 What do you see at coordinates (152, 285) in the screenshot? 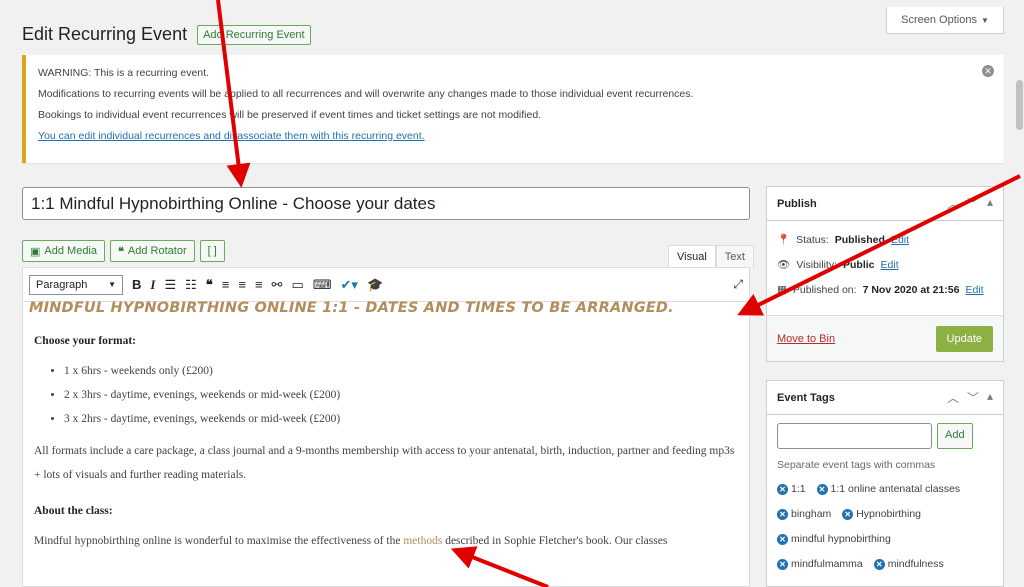
I see `italic-icon: I` at bounding box center [152, 285].